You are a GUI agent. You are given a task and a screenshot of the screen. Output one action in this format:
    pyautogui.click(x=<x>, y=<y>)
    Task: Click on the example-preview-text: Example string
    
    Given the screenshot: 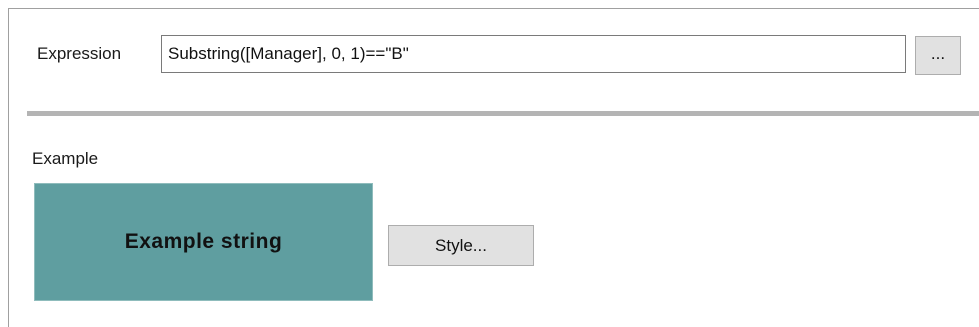 What is the action you would take?
    pyautogui.click(x=203, y=241)
    